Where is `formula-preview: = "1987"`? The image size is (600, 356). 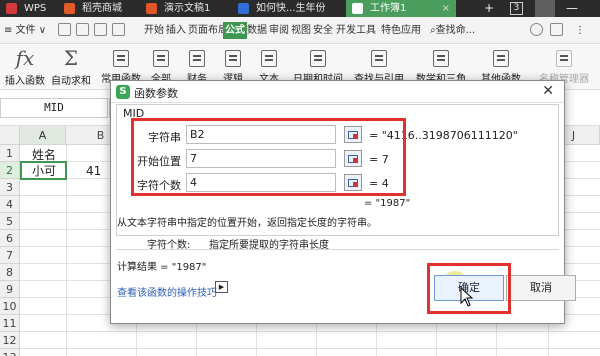
formula-preview: = "1987" is located at coordinates (387, 203).